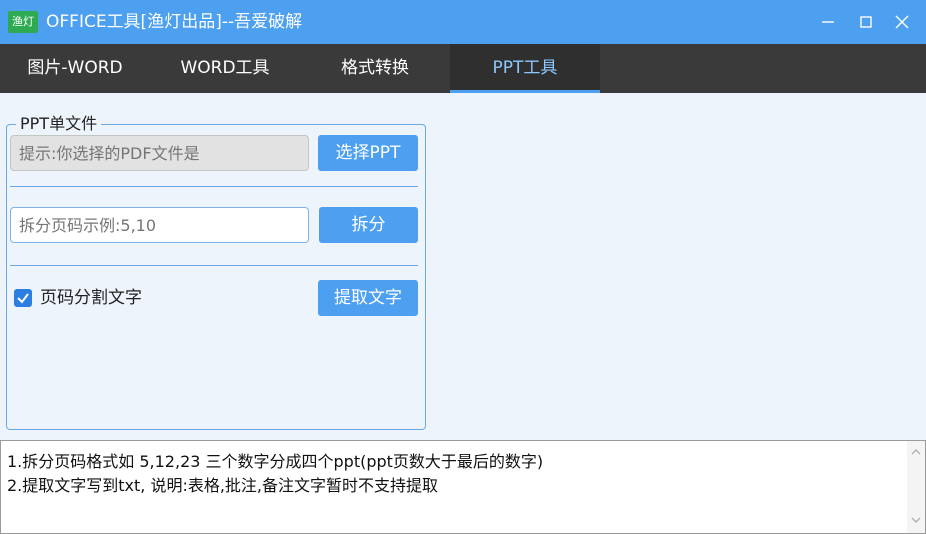  I want to click on vertical-scrollbar, so click(916, 487).